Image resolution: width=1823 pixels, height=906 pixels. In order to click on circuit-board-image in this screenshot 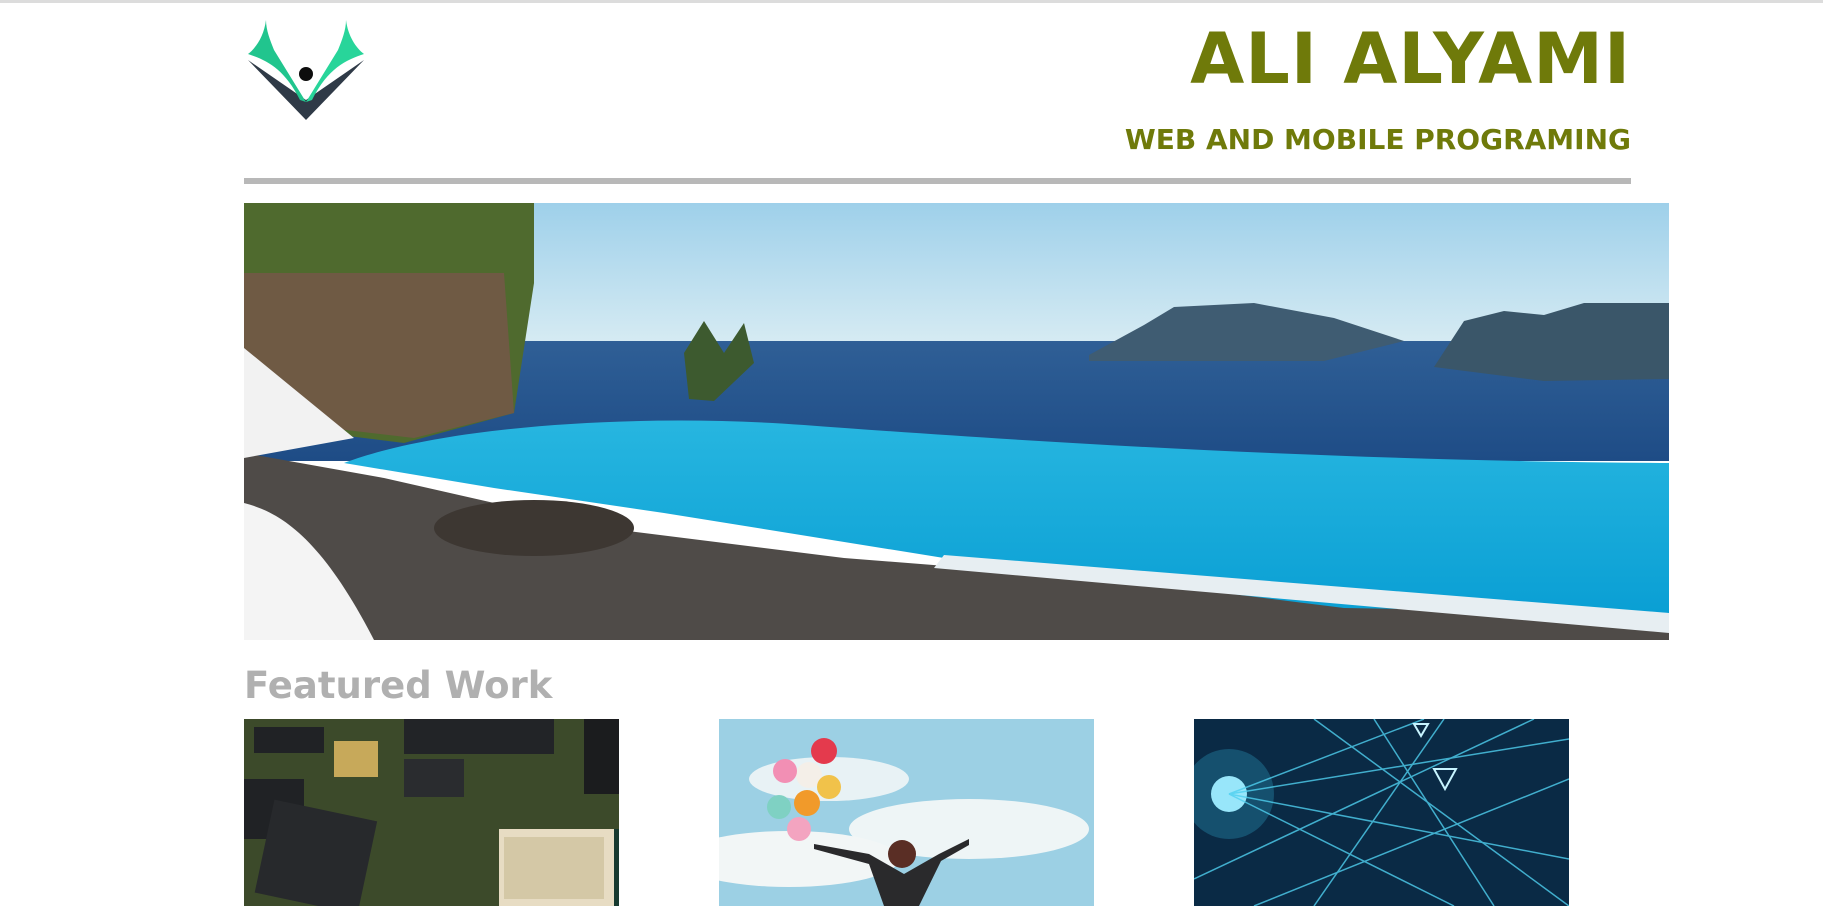, I will do `click(431, 812)`.